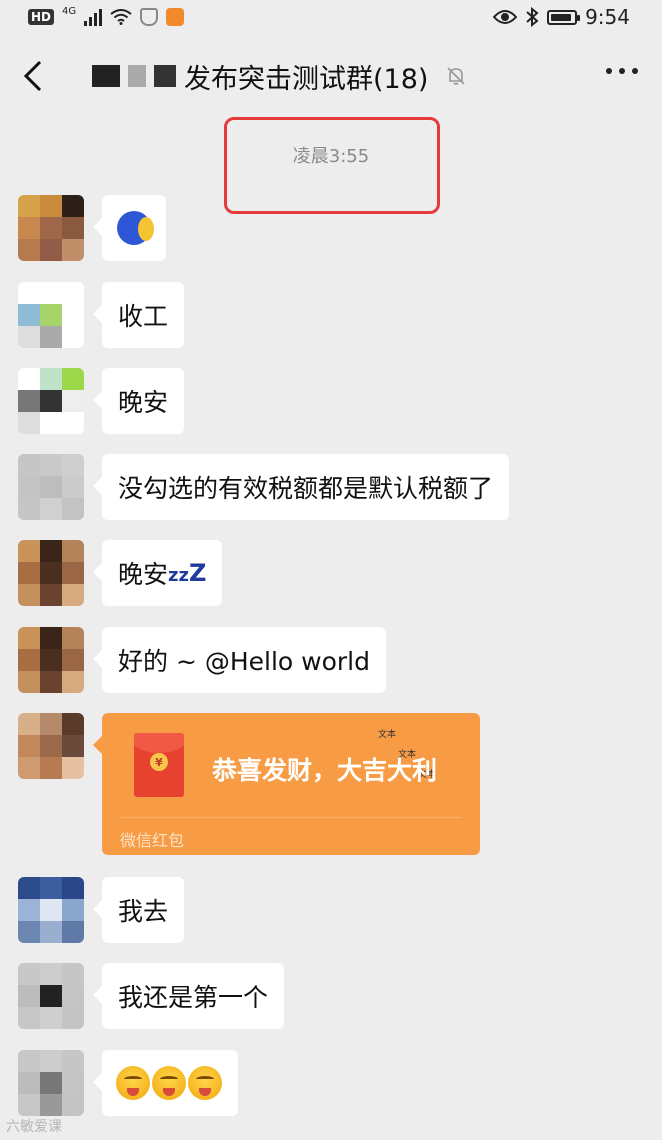 The image size is (662, 1140). I want to click on signal-icon, so click(93, 17).